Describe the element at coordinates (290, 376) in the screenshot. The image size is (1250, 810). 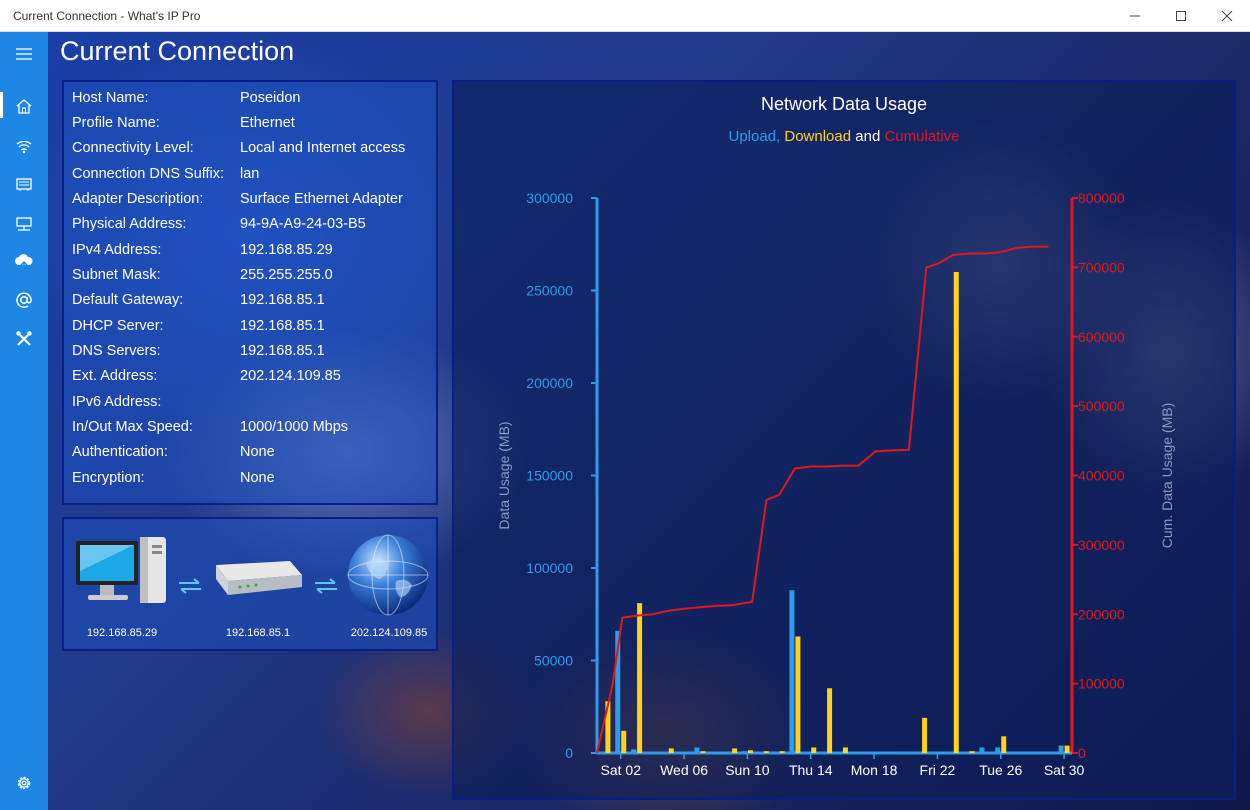
I see `info-value: 202.124.109.85` at that location.